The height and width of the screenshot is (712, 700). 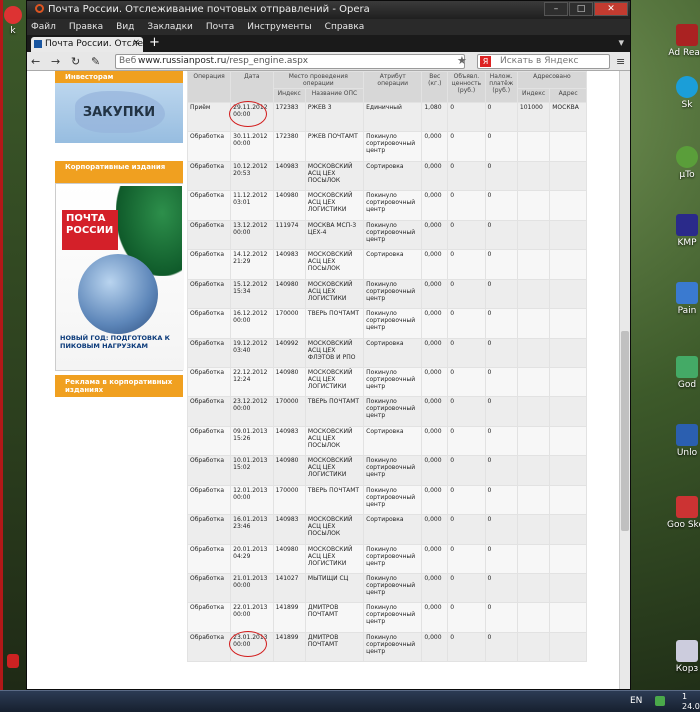 What do you see at coordinates (636, 701) in the screenshot?
I see `language-indicator: EN` at bounding box center [636, 701].